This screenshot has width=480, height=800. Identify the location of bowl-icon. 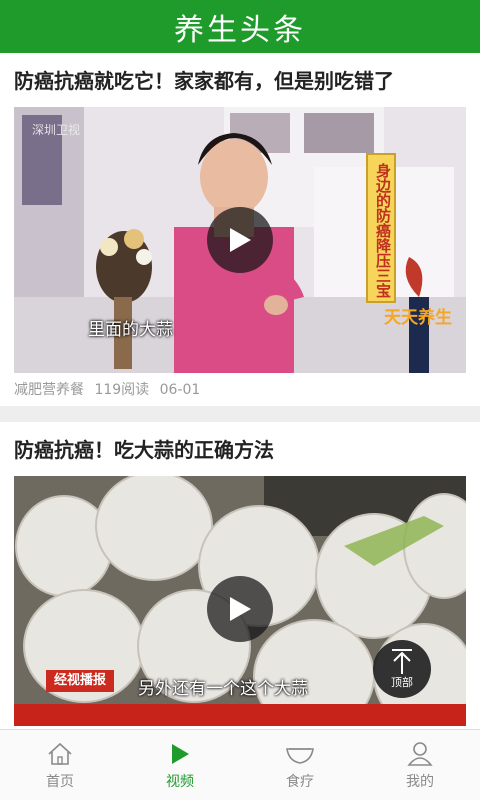
(300, 754).